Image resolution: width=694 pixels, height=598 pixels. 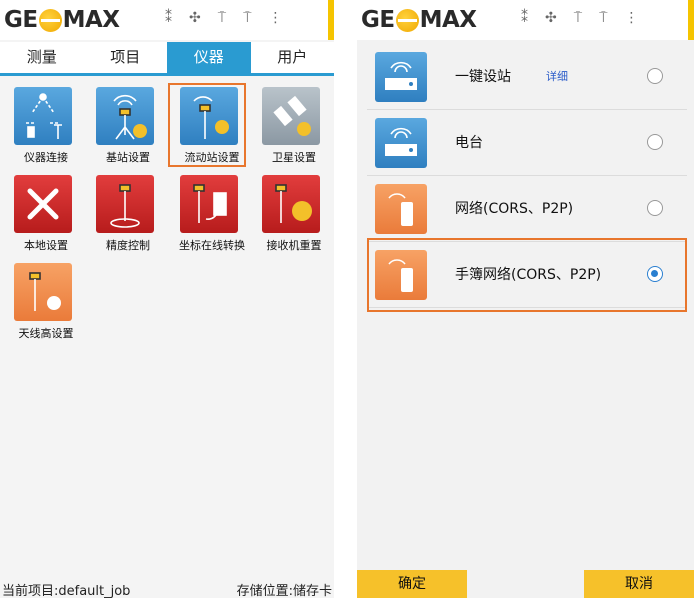 What do you see at coordinates (527, 77) in the screenshot?
I see `list-item-one-key-setup: 一键设站 详细` at bounding box center [527, 77].